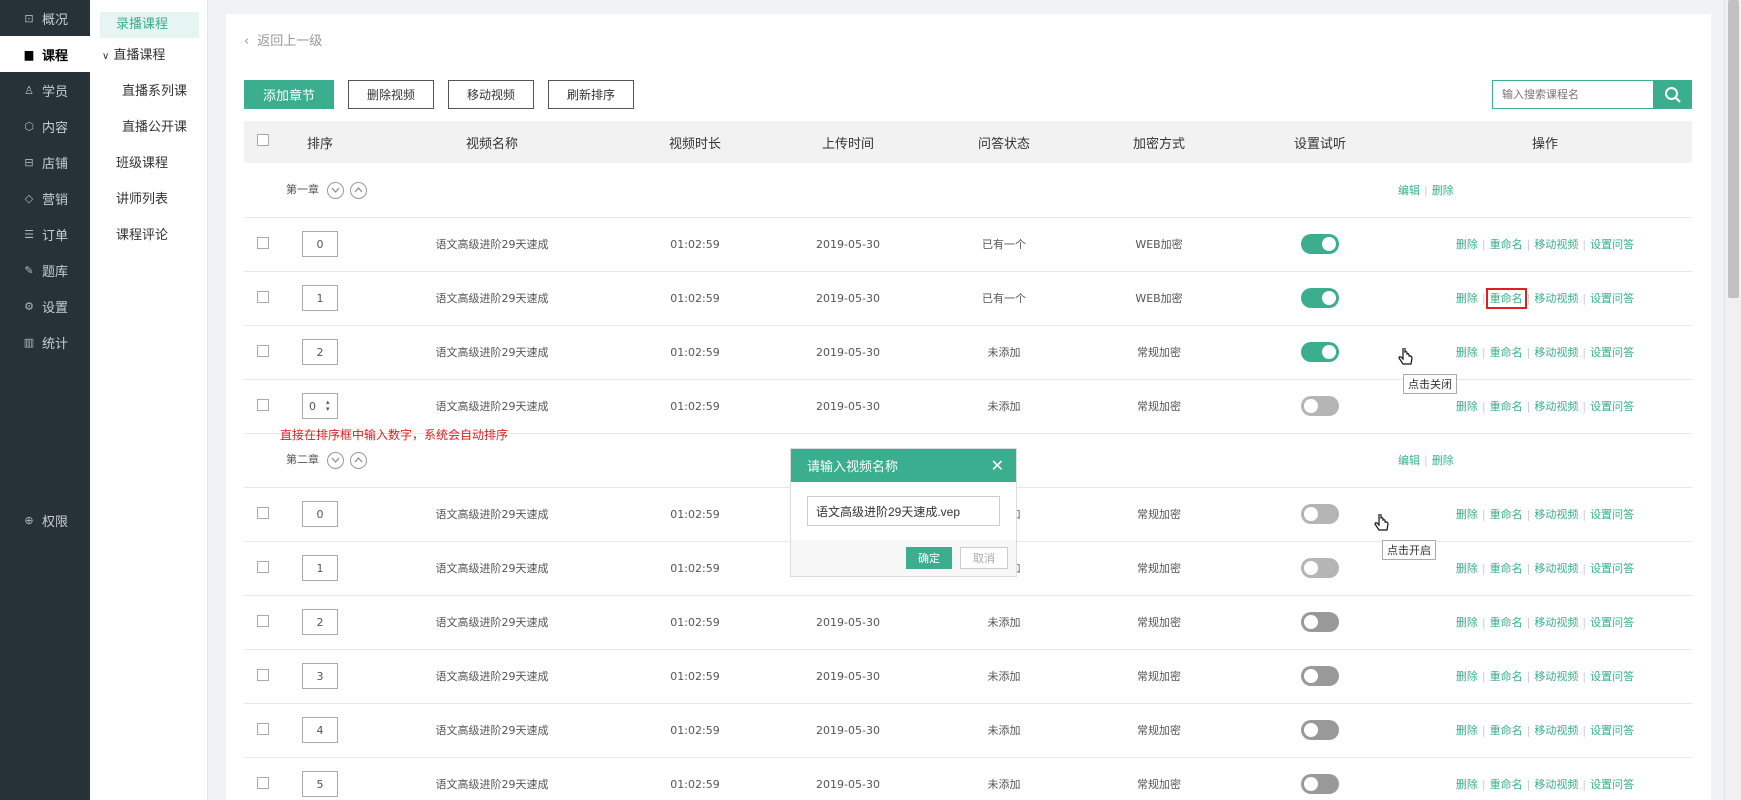  What do you see at coordinates (45, 162) in the screenshot?
I see `nav-item-4: ⊟ 店铺` at bounding box center [45, 162].